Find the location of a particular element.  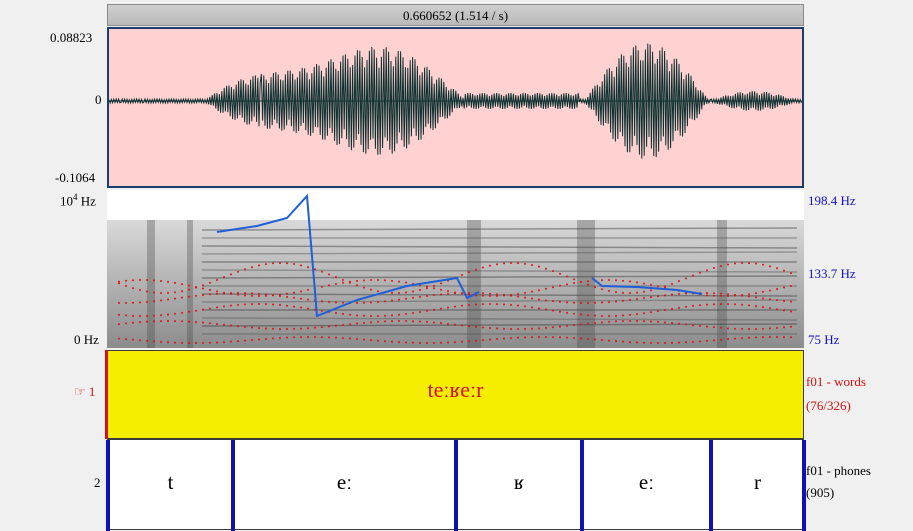

tier2-segment: r is located at coordinates (757, 482).